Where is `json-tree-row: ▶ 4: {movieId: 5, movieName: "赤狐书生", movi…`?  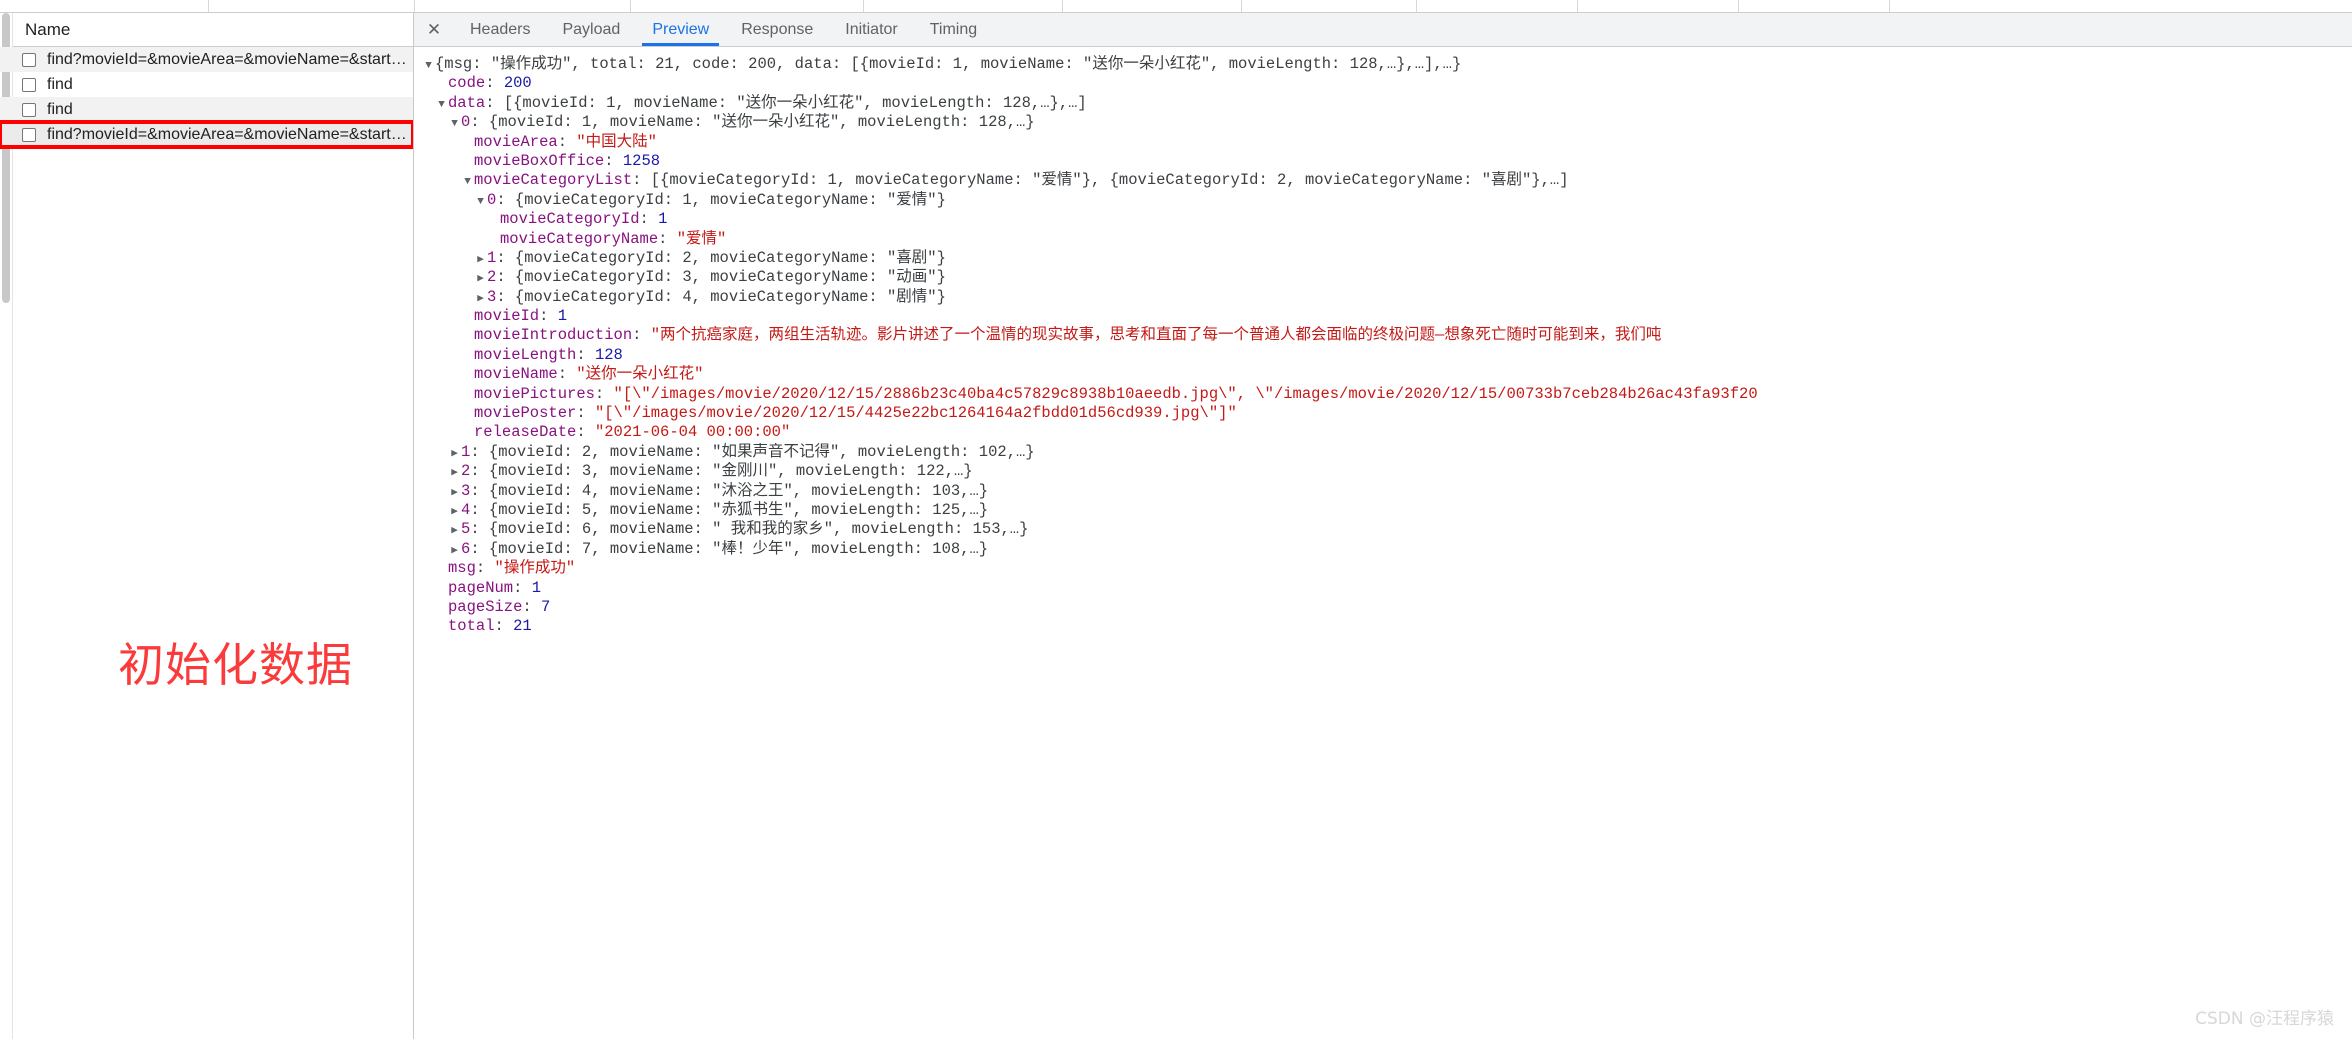
json-tree-row: ▶ 4: {movieId: 5, movieName: "赤狐书生", movi… is located at coordinates (1387, 510).